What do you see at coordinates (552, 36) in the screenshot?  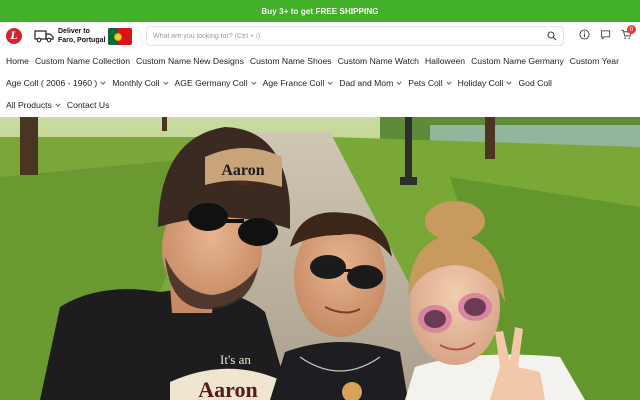 I see `search-icon` at bounding box center [552, 36].